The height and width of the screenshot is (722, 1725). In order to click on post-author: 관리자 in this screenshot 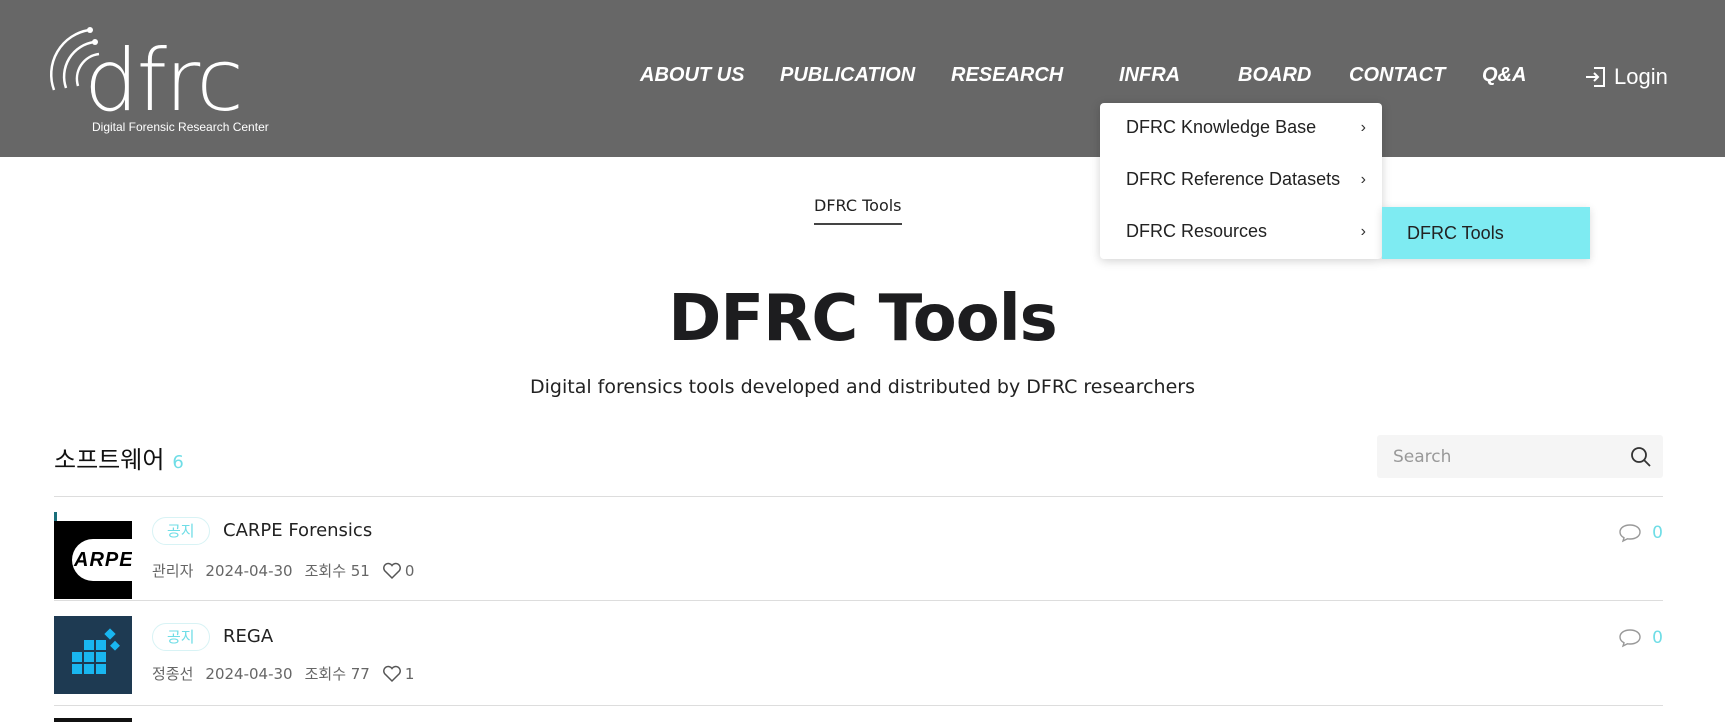, I will do `click(173, 571)`.